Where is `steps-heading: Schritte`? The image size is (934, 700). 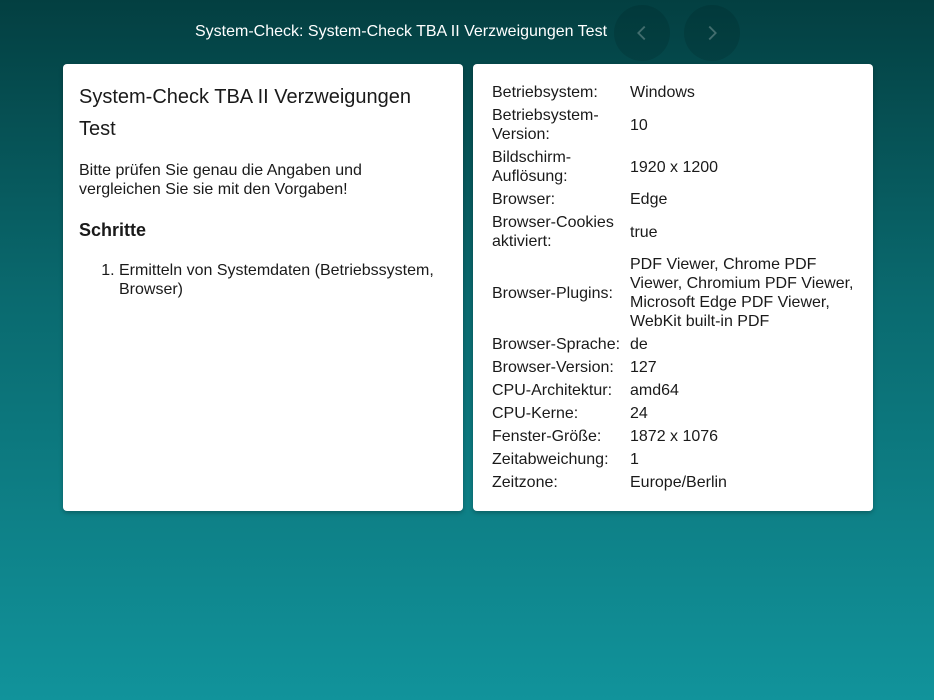
steps-heading: Schritte is located at coordinates (113, 230).